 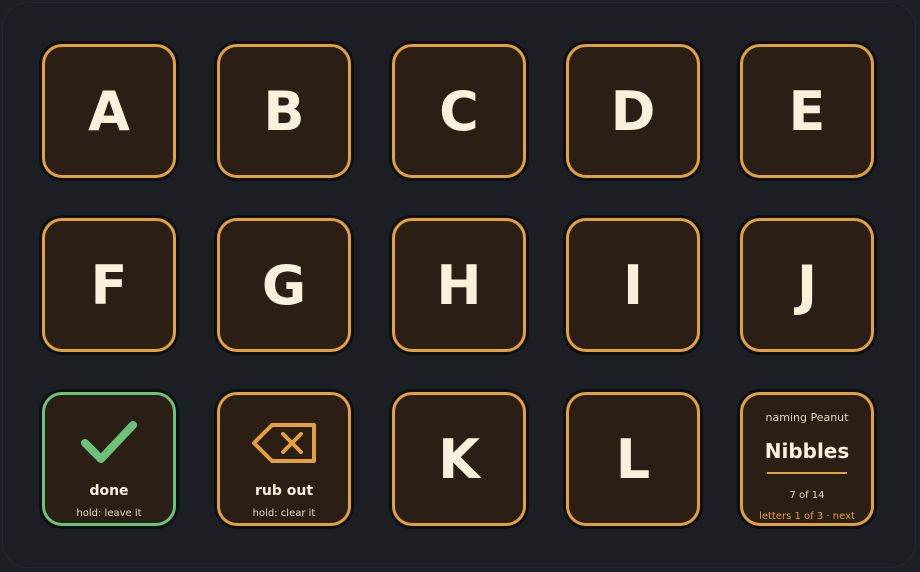 What do you see at coordinates (807, 516) in the screenshot?
I see `page-indicator: letters 1 of 3 · next` at bounding box center [807, 516].